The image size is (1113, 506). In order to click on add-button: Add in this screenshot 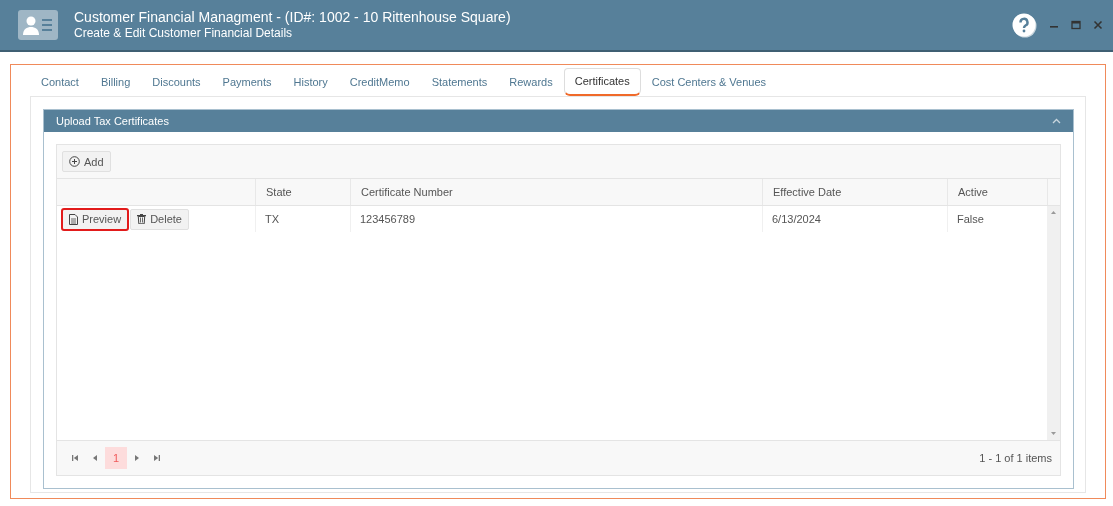, I will do `click(86, 161)`.